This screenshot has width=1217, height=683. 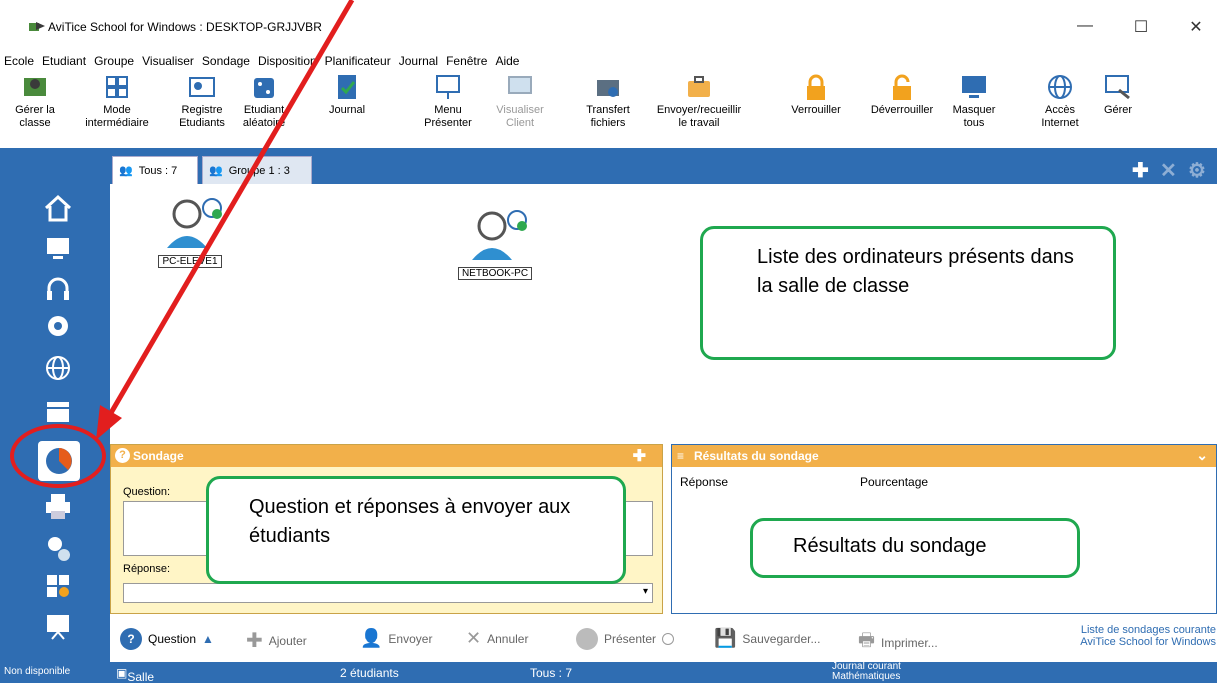 What do you see at coordinates (1118, 87) in the screenshot?
I see `manage-tools-icon` at bounding box center [1118, 87].